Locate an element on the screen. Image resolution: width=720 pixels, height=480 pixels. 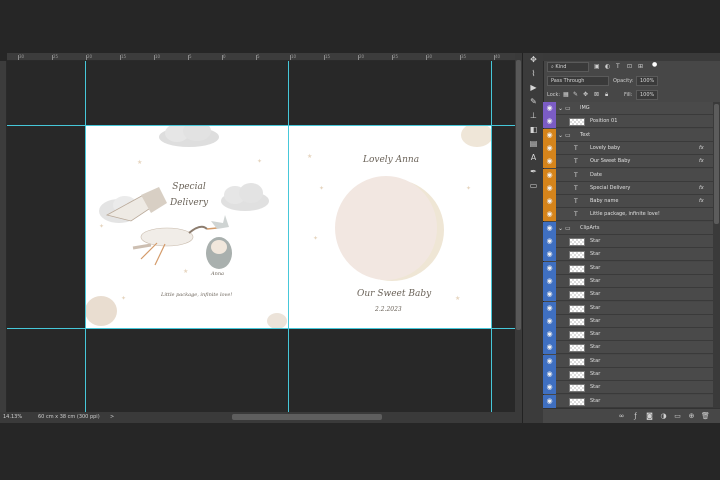
lock-pixels-icon: ▦ is located at coordinates (566, 95).